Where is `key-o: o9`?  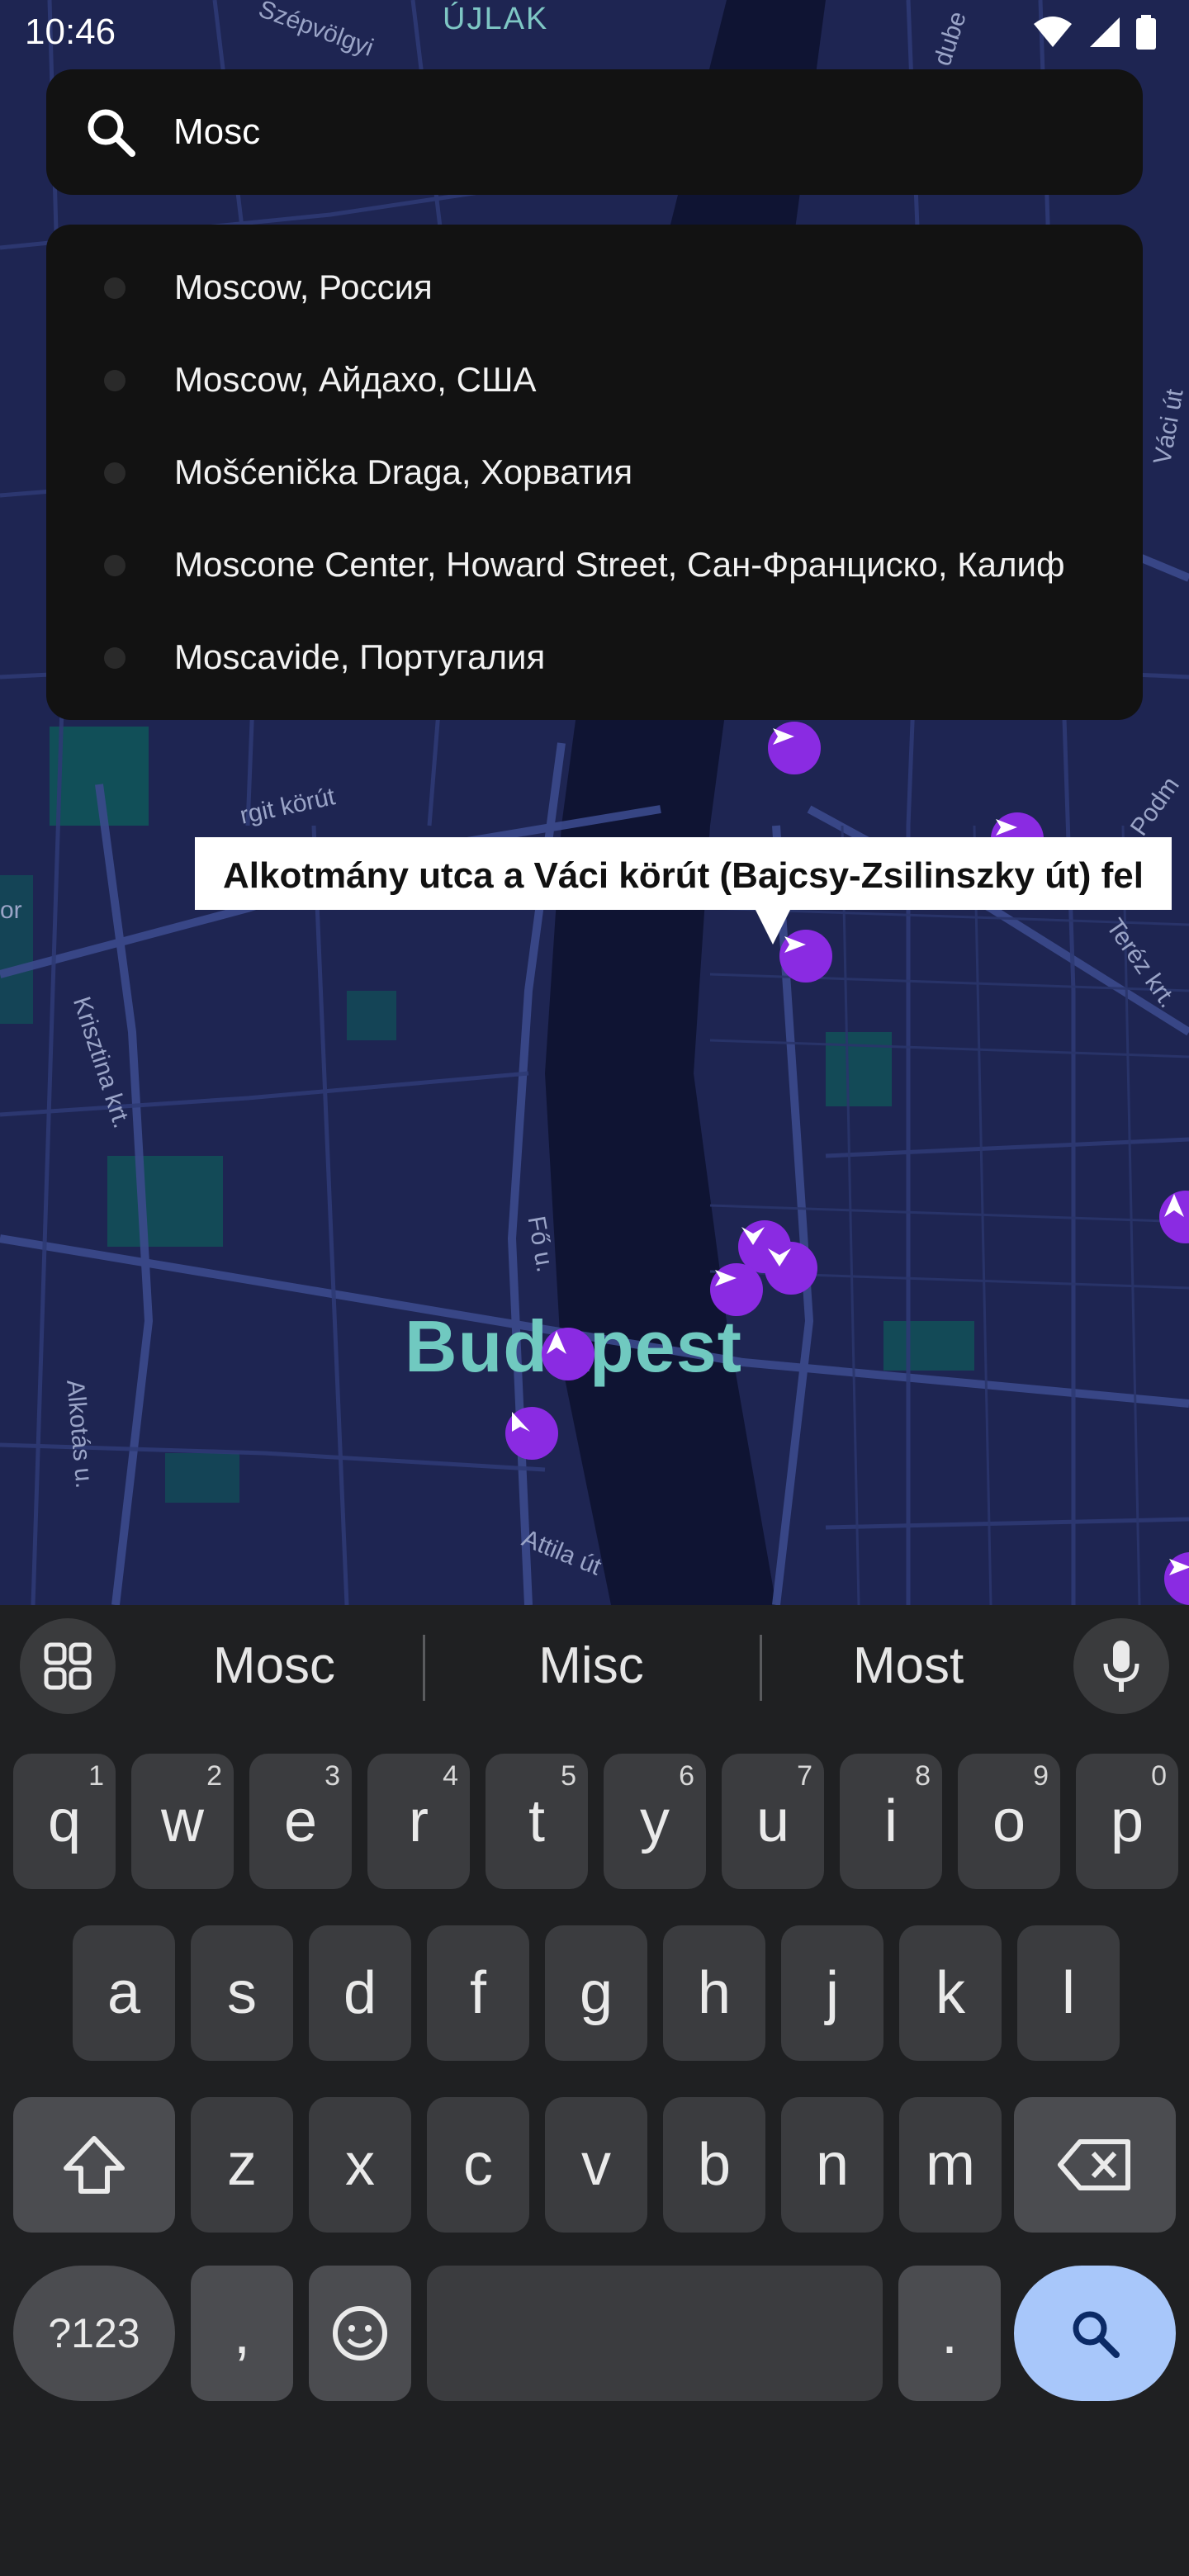
key-o: o9 is located at coordinates (1009, 1821).